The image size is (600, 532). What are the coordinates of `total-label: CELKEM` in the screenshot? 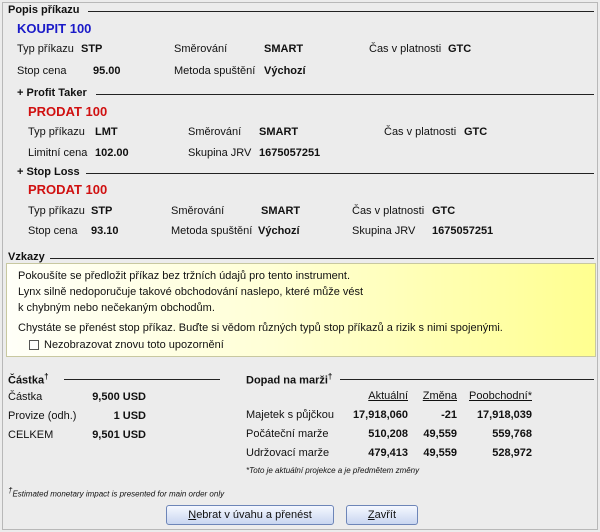 It's located at (31, 435).